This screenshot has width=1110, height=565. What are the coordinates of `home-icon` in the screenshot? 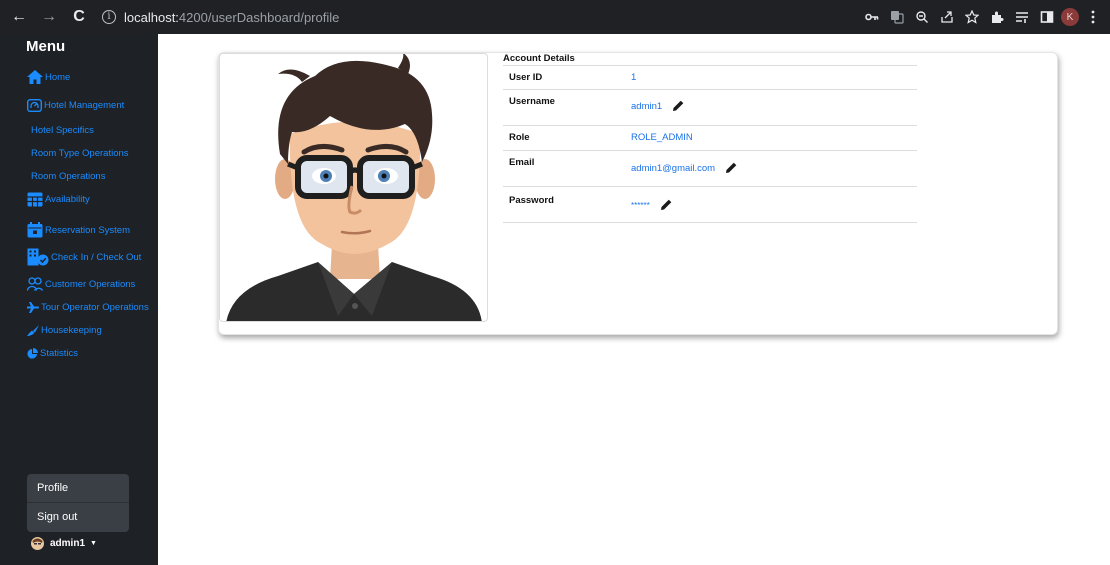 It's located at (35, 77).